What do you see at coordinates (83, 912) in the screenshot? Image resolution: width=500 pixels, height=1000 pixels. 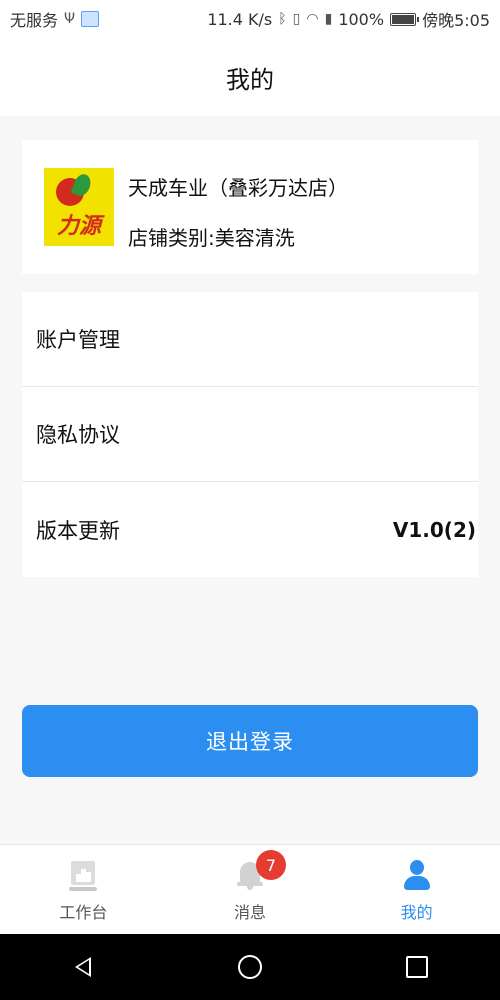 I see `tab-label: 工作台` at bounding box center [83, 912].